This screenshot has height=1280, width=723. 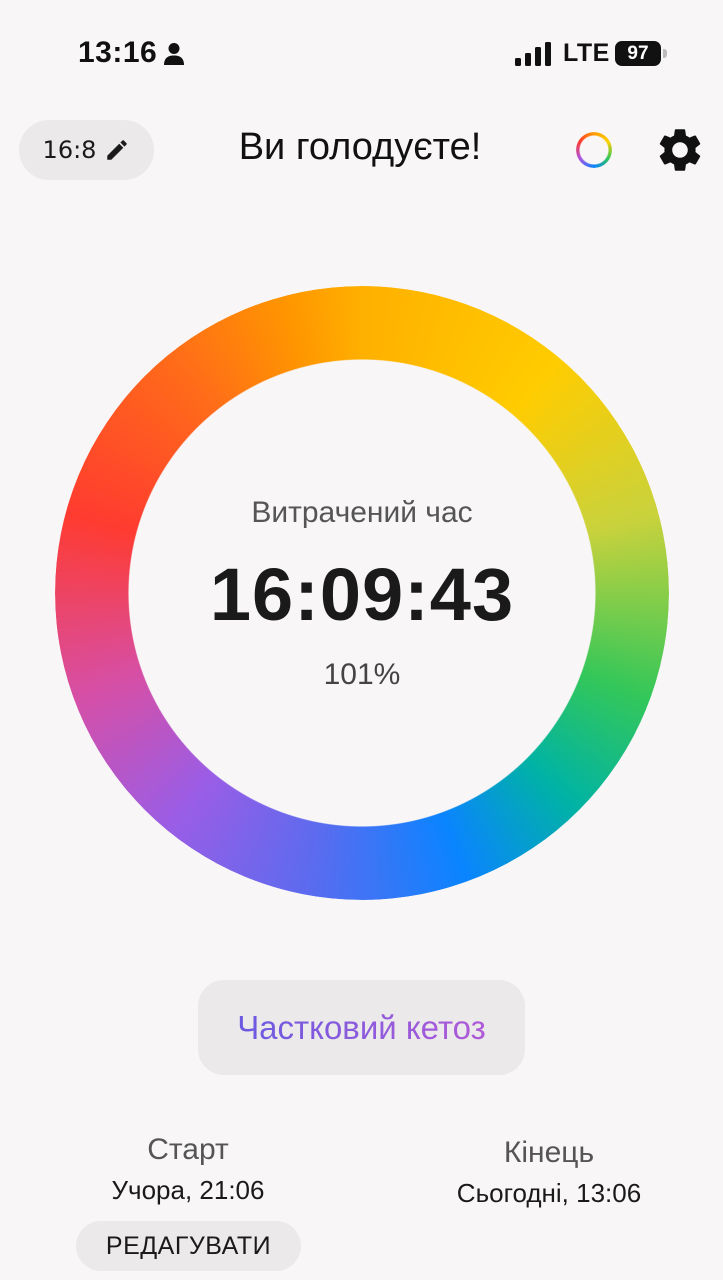 What do you see at coordinates (549, 1172) in the screenshot?
I see `end-info: Кінець Сьогодні, 13:06` at bounding box center [549, 1172].